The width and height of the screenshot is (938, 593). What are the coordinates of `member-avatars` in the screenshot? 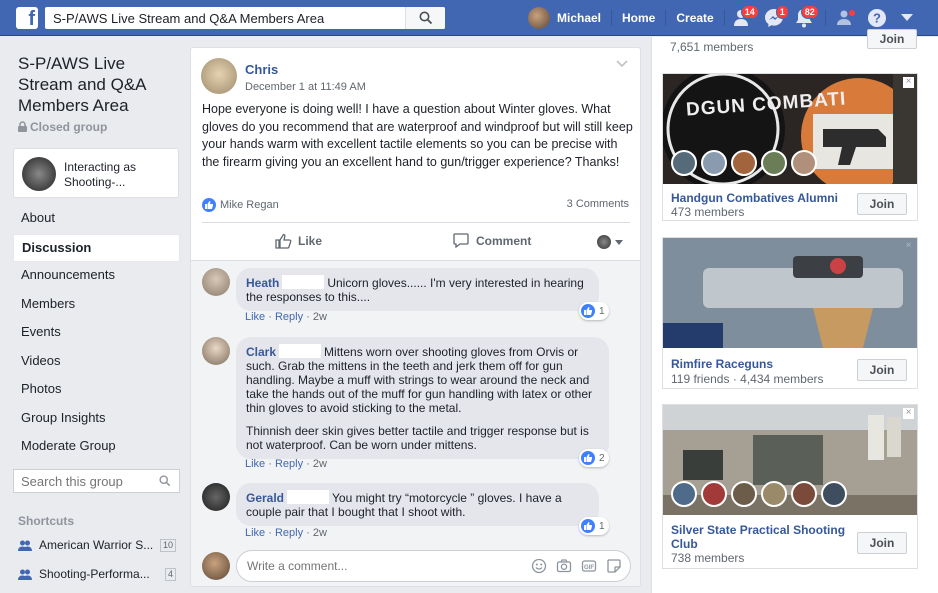 It's located at (759, 494).